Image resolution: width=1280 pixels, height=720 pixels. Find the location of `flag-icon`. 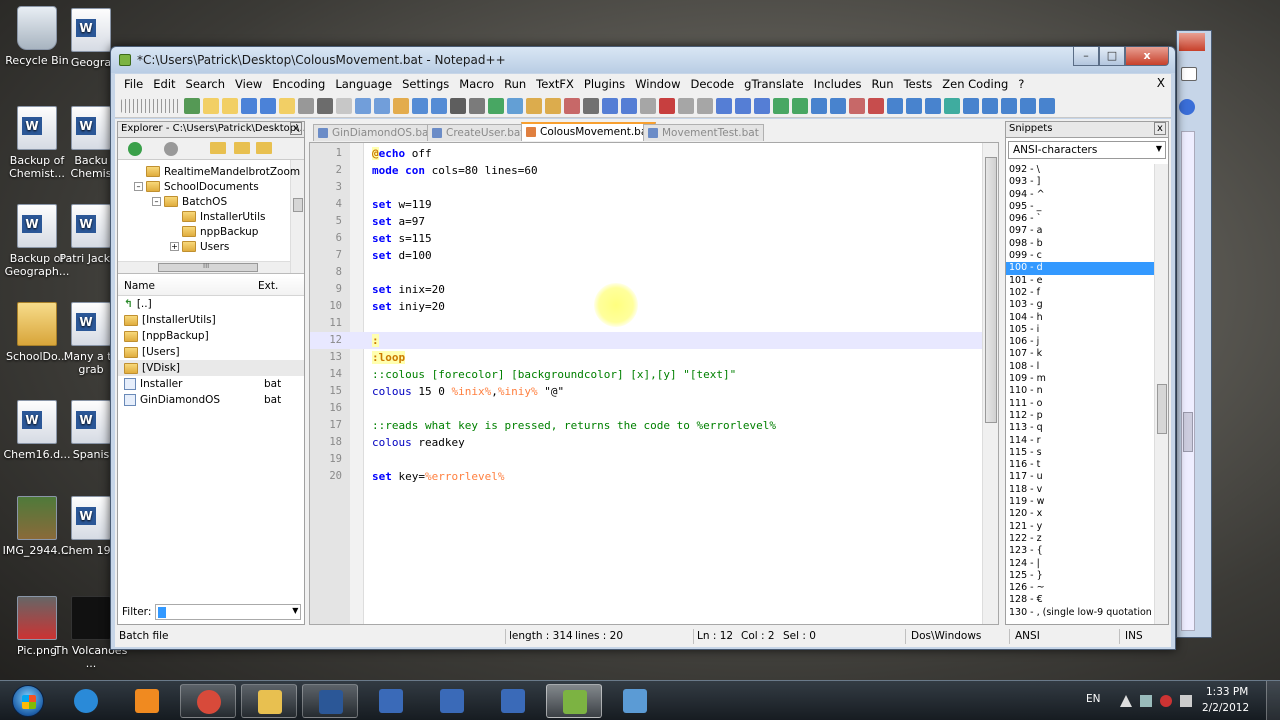

flag-icon is located at coordinates (1166, 701).